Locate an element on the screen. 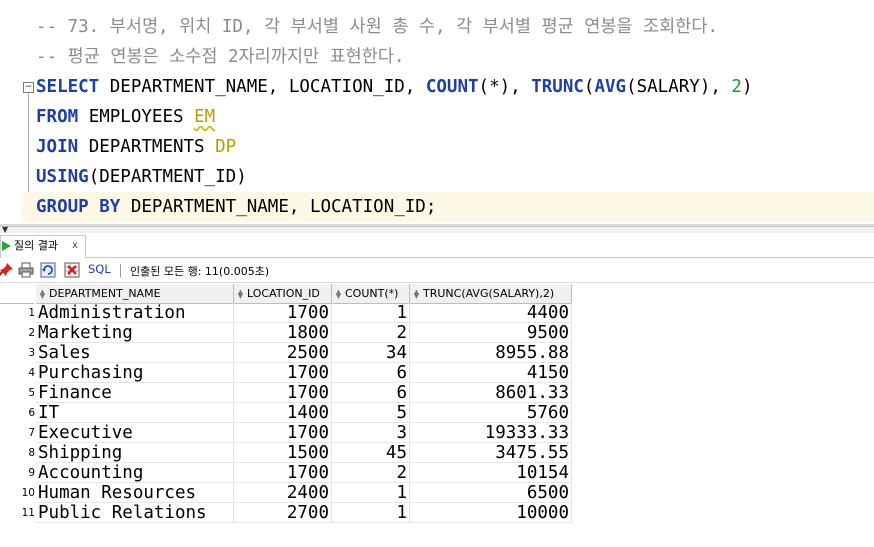  avg-argument: (SALARY), is located at coordinates (679, 87).